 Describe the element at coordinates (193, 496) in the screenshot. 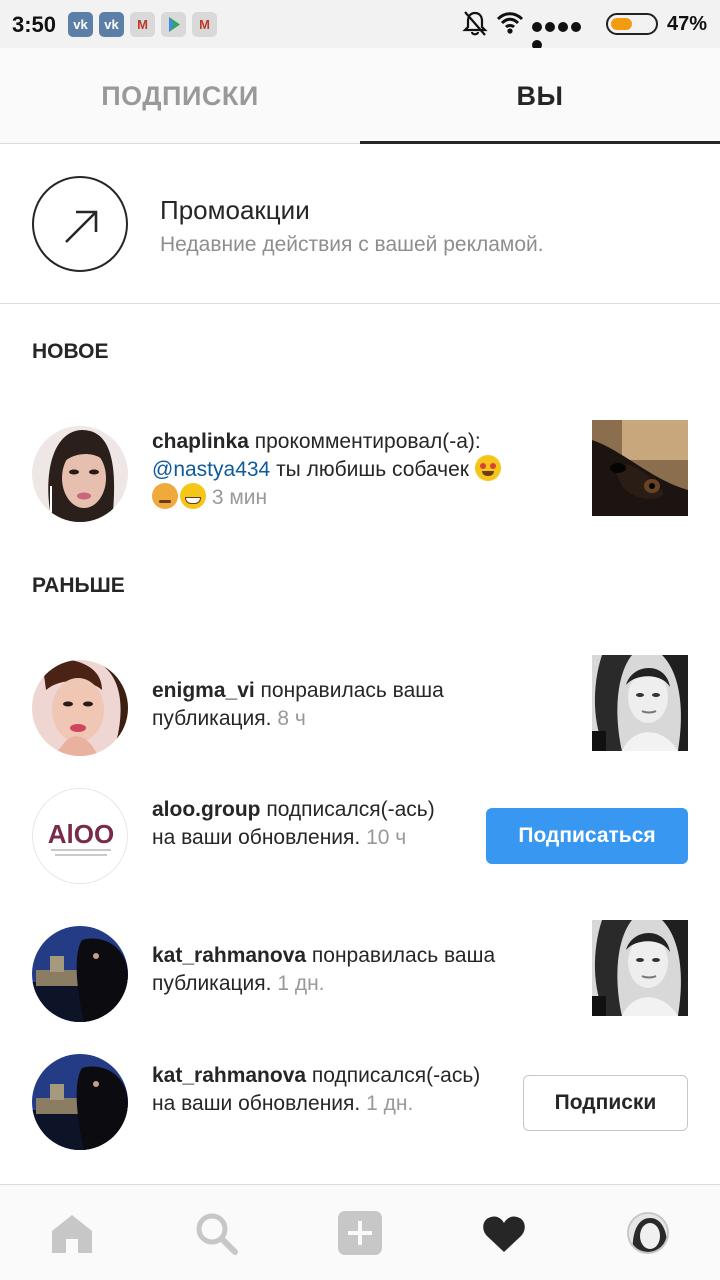

I see `grinning-emoji-icon` at that location.